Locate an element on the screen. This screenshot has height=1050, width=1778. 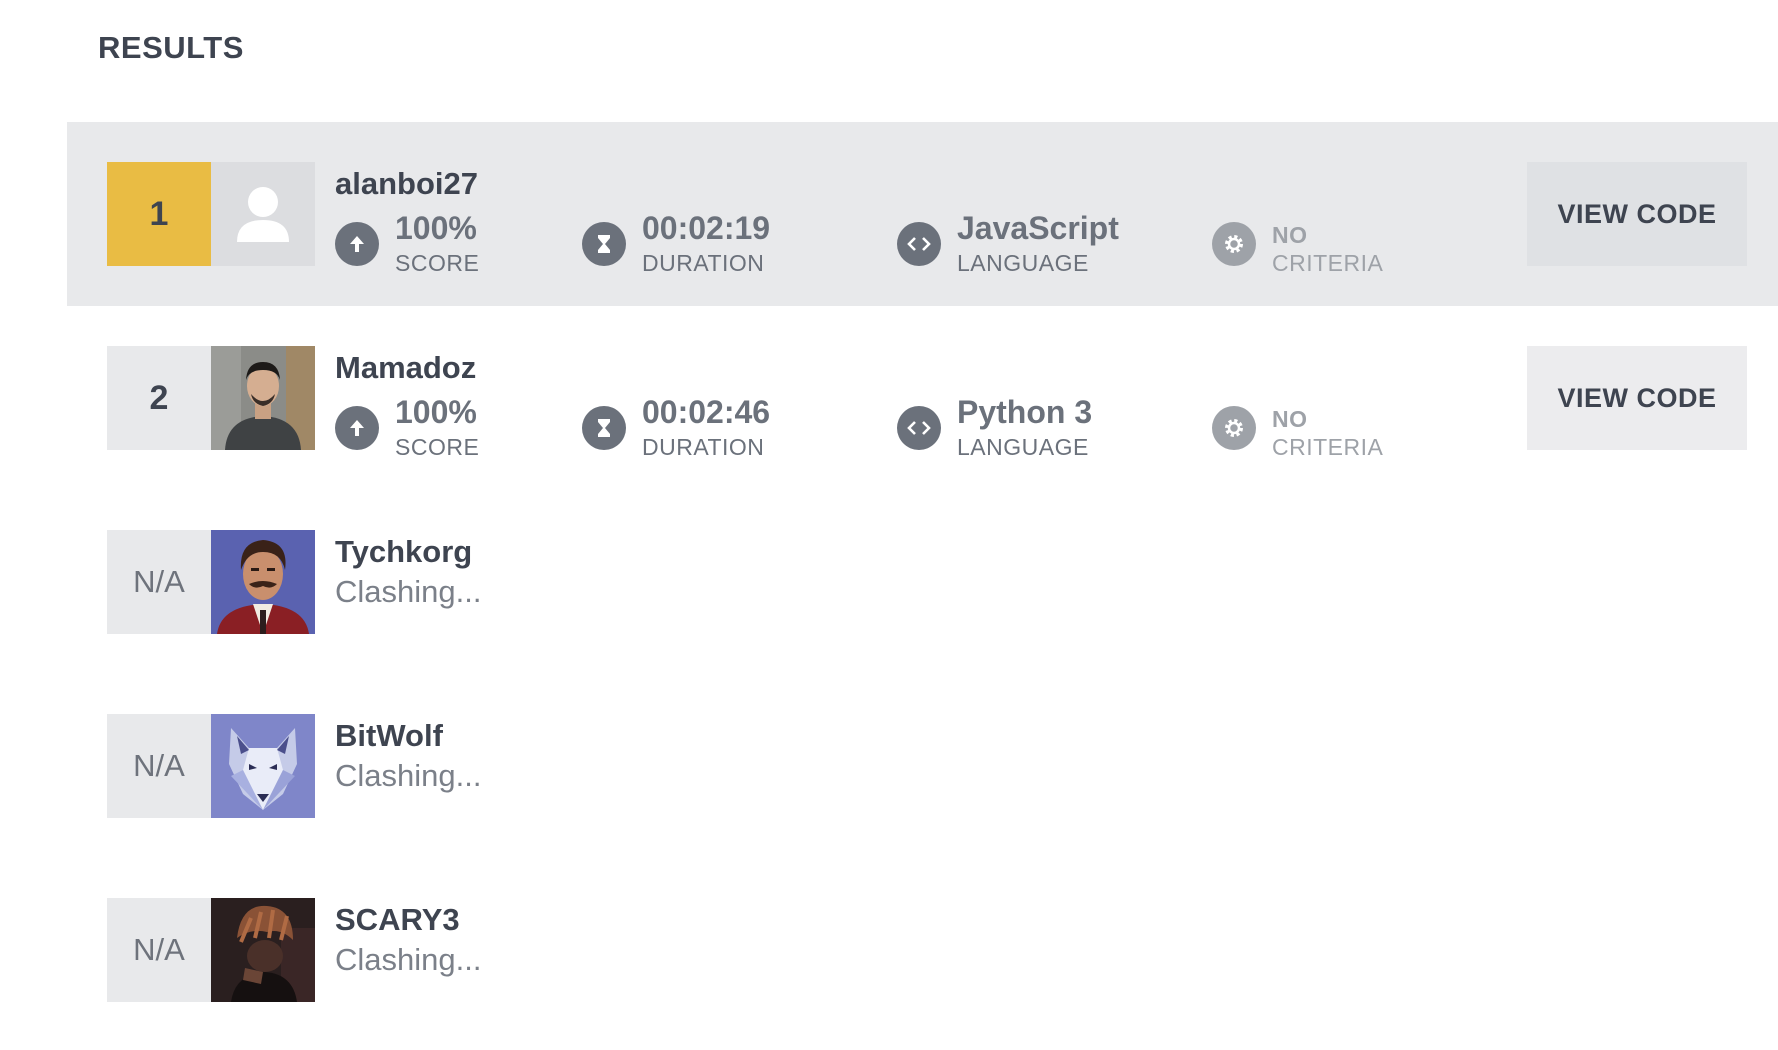
dark-figure is located at coordinates (263, 950).